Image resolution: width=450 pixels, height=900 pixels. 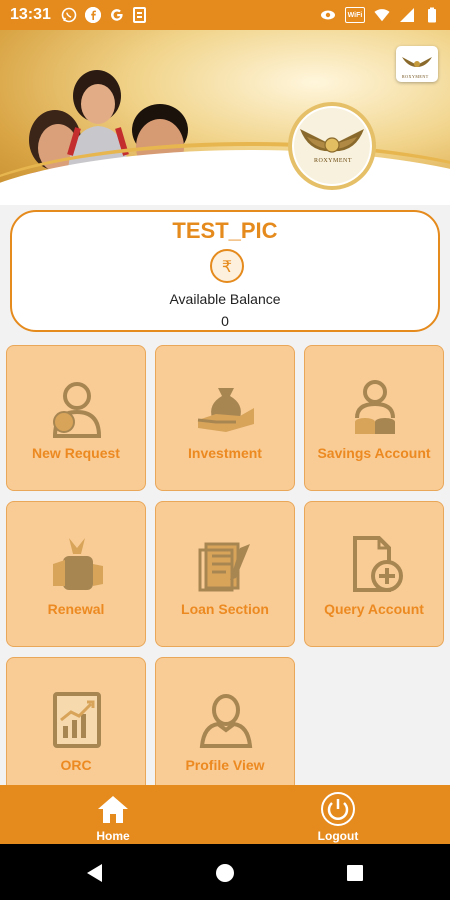 What do you see at coordinates (355, 873) in the screenshot?
I see `recents-icon` at bounding box center [355, 873].